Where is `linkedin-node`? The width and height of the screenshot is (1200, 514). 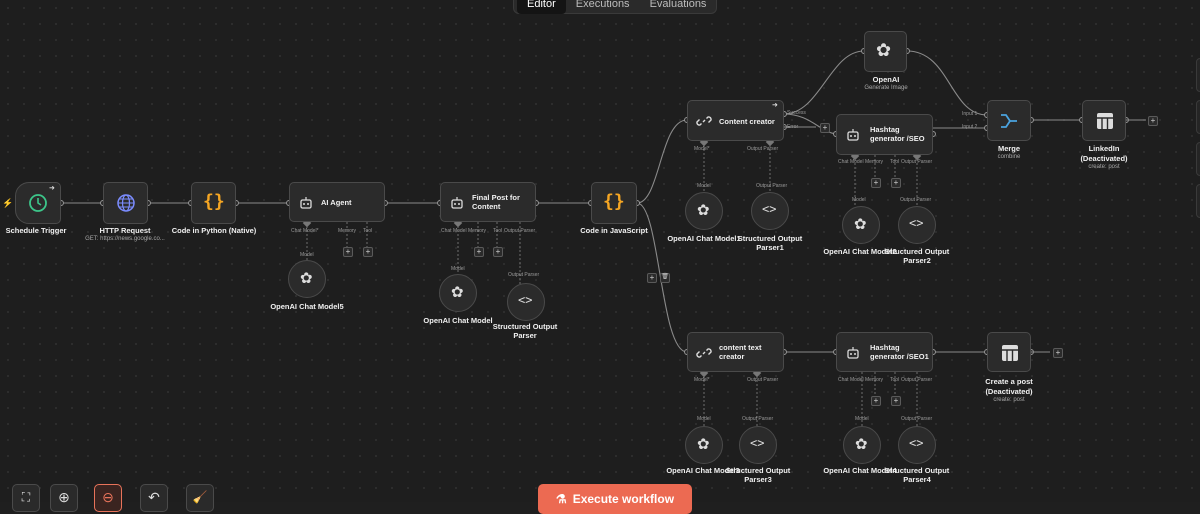
linkedin-node is located at coordinates (1104, 120).